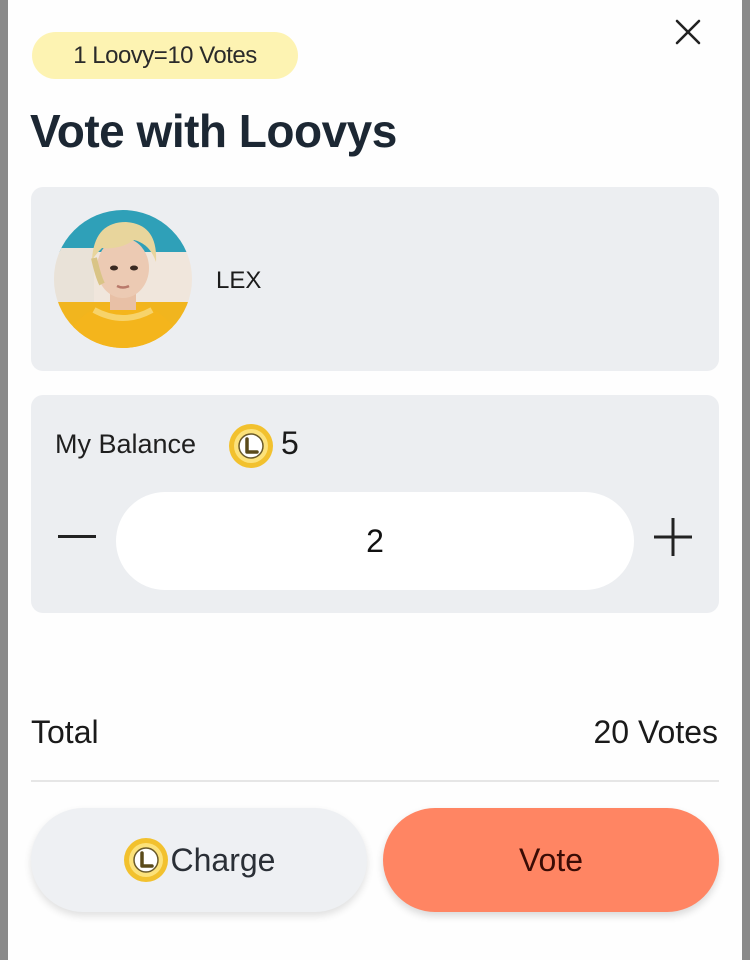  I want to click on page-title: Vote with Loovys, so click(213, 131).